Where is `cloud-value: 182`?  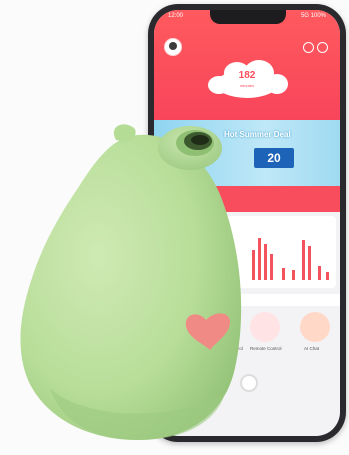
cloud-value: 182 is located at coordinates (247, 75).